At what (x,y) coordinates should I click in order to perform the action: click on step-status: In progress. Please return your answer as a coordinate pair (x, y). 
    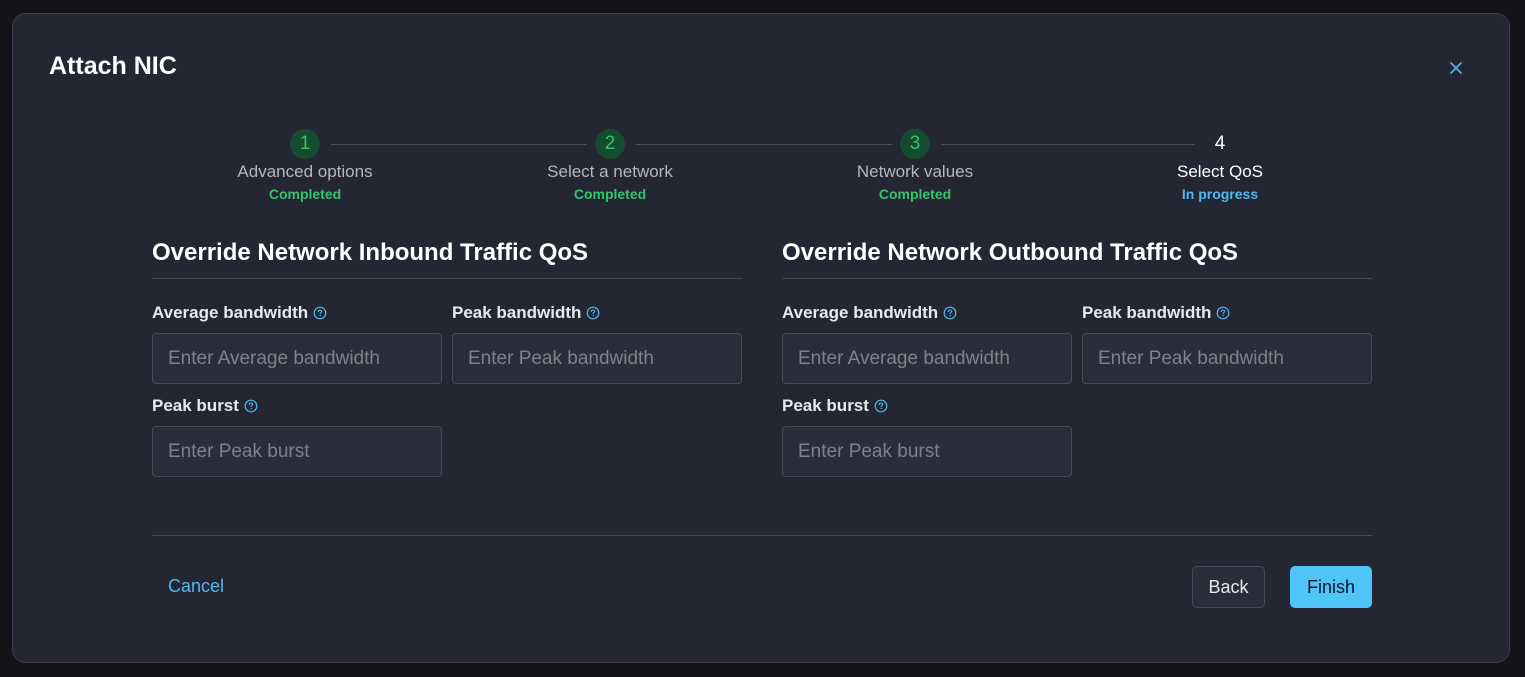
    Looking at the image, I should click on (1220, 194).